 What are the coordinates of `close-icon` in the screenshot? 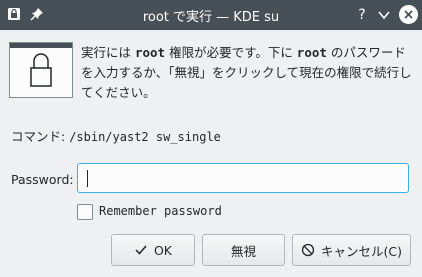 It's located at (408, 14).